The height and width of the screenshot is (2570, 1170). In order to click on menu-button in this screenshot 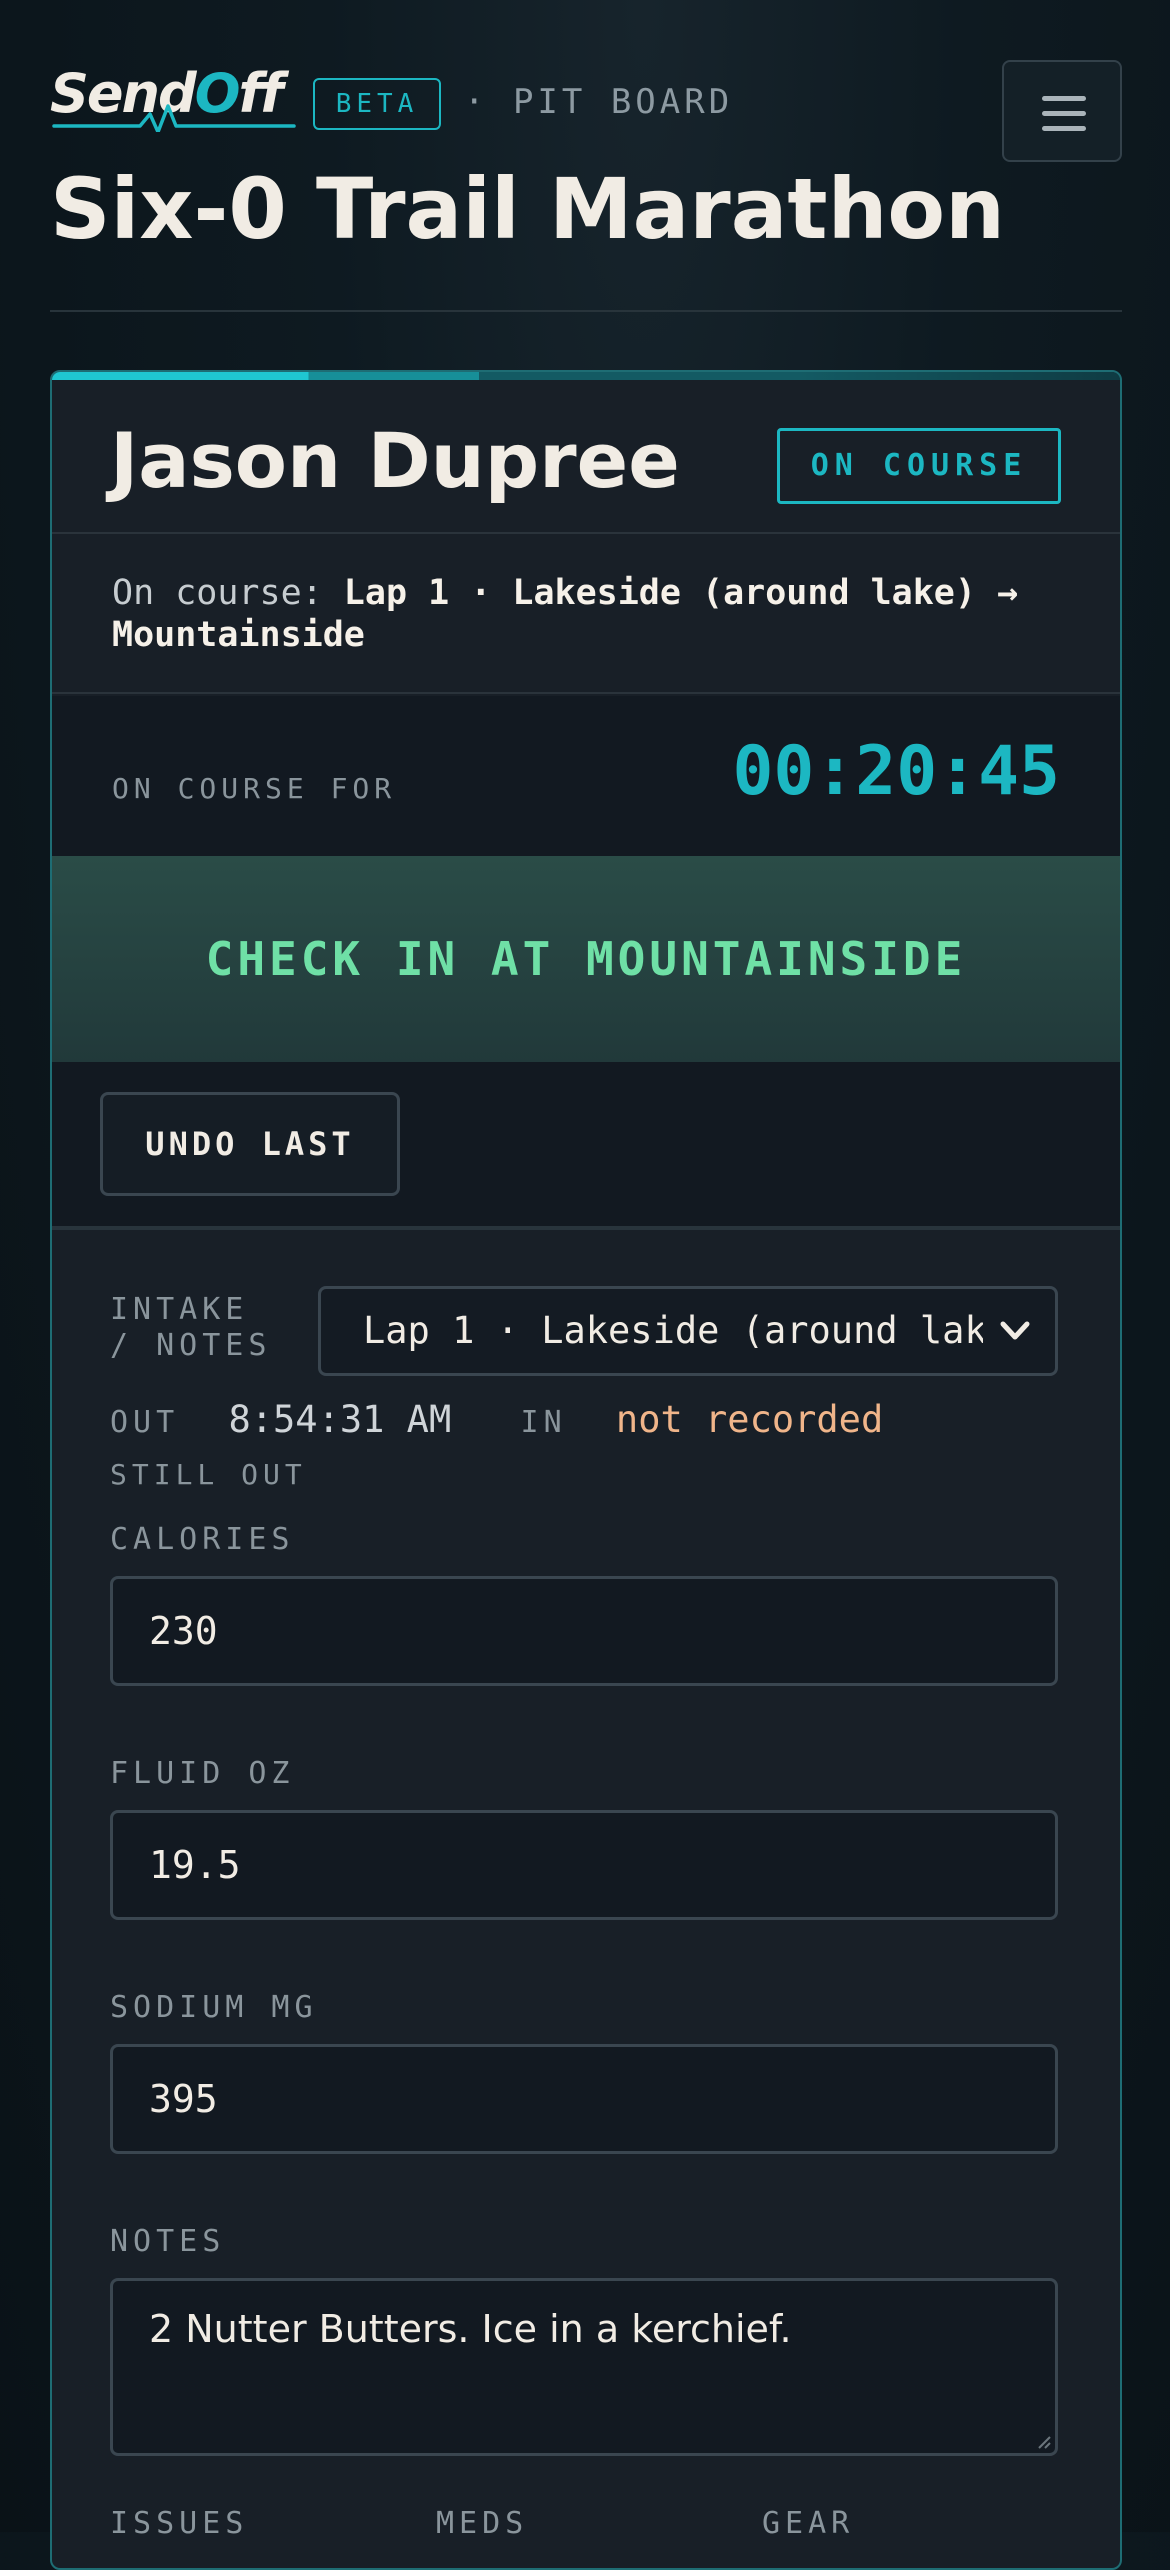, I will do `click(1062, 111)`.